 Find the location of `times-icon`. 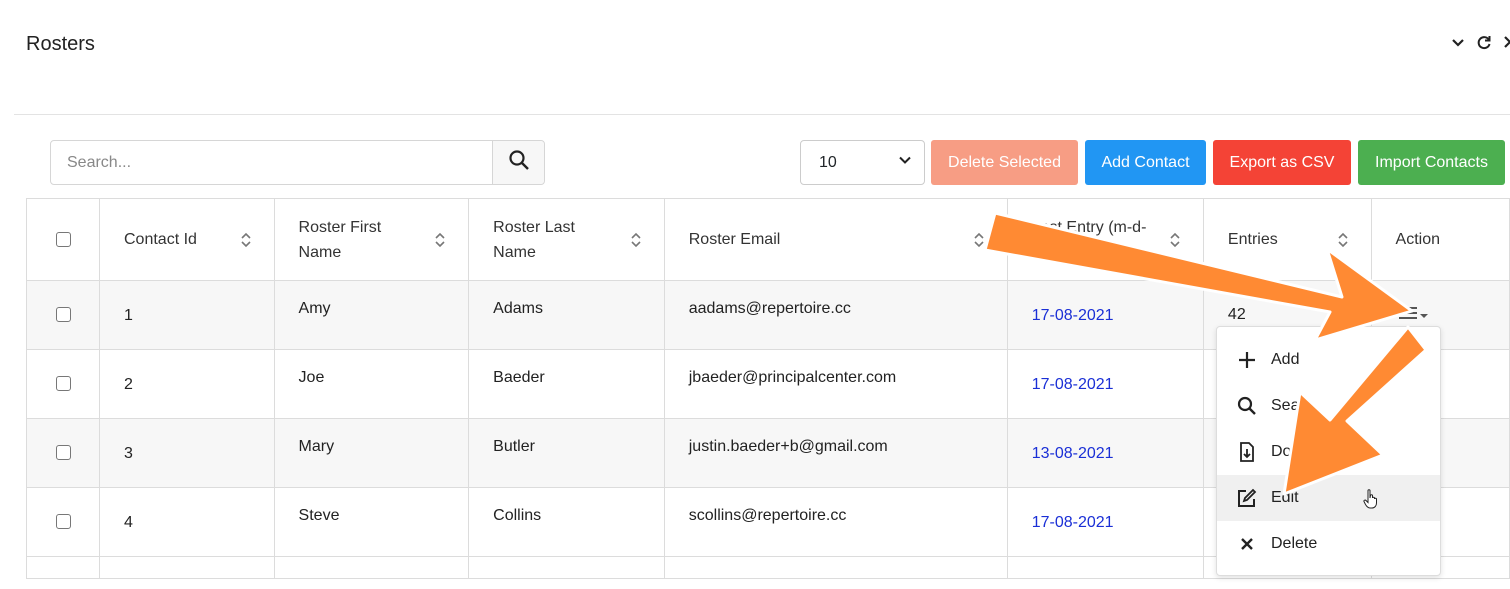

times-icon is located at coordinates (1247, 544).